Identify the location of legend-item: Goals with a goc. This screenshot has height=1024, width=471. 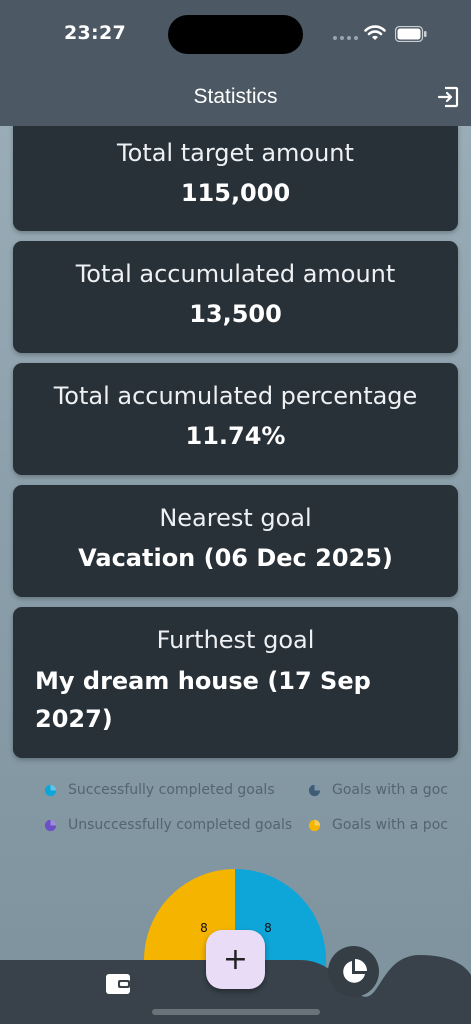
(378, 790).